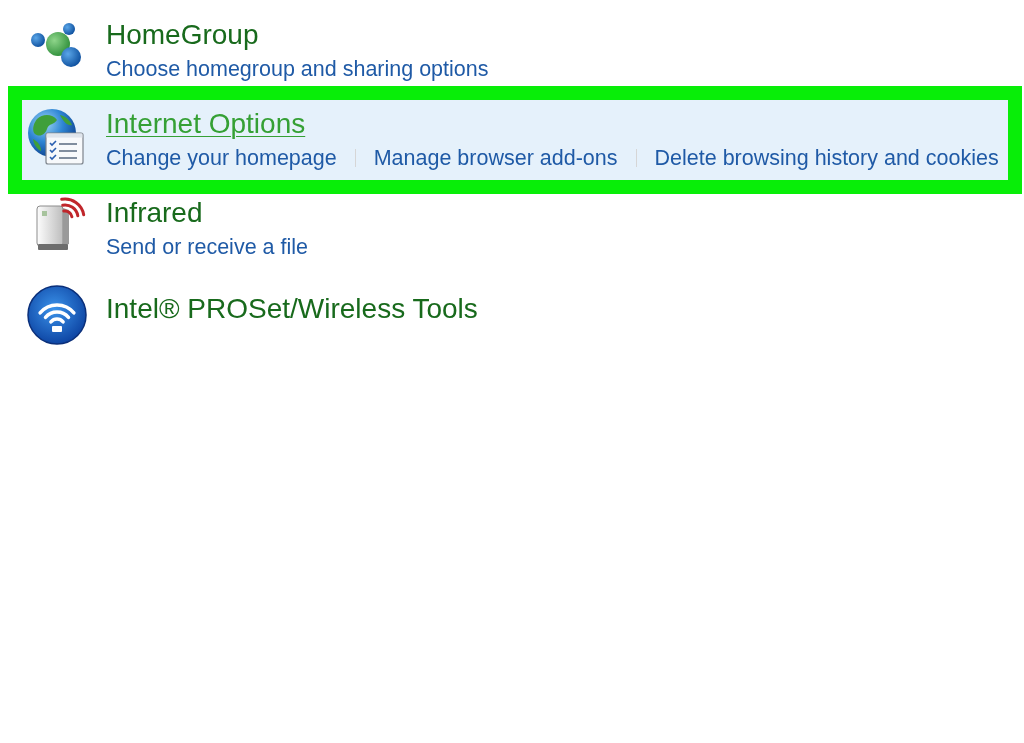 The height and width of the screenshot is (743, 1024). I want to click on item-title-link: HomeGroup, so click(182, 35).